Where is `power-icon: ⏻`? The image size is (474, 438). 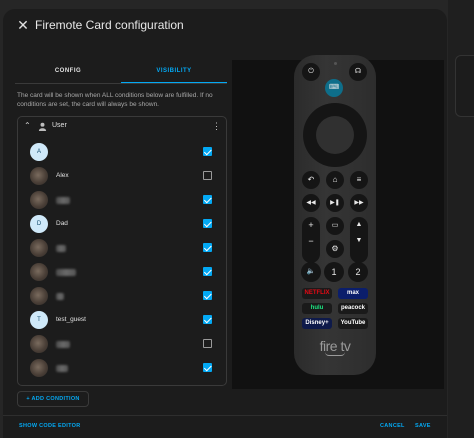 power-icon: ⏻ is located at coordinates (311, 72).